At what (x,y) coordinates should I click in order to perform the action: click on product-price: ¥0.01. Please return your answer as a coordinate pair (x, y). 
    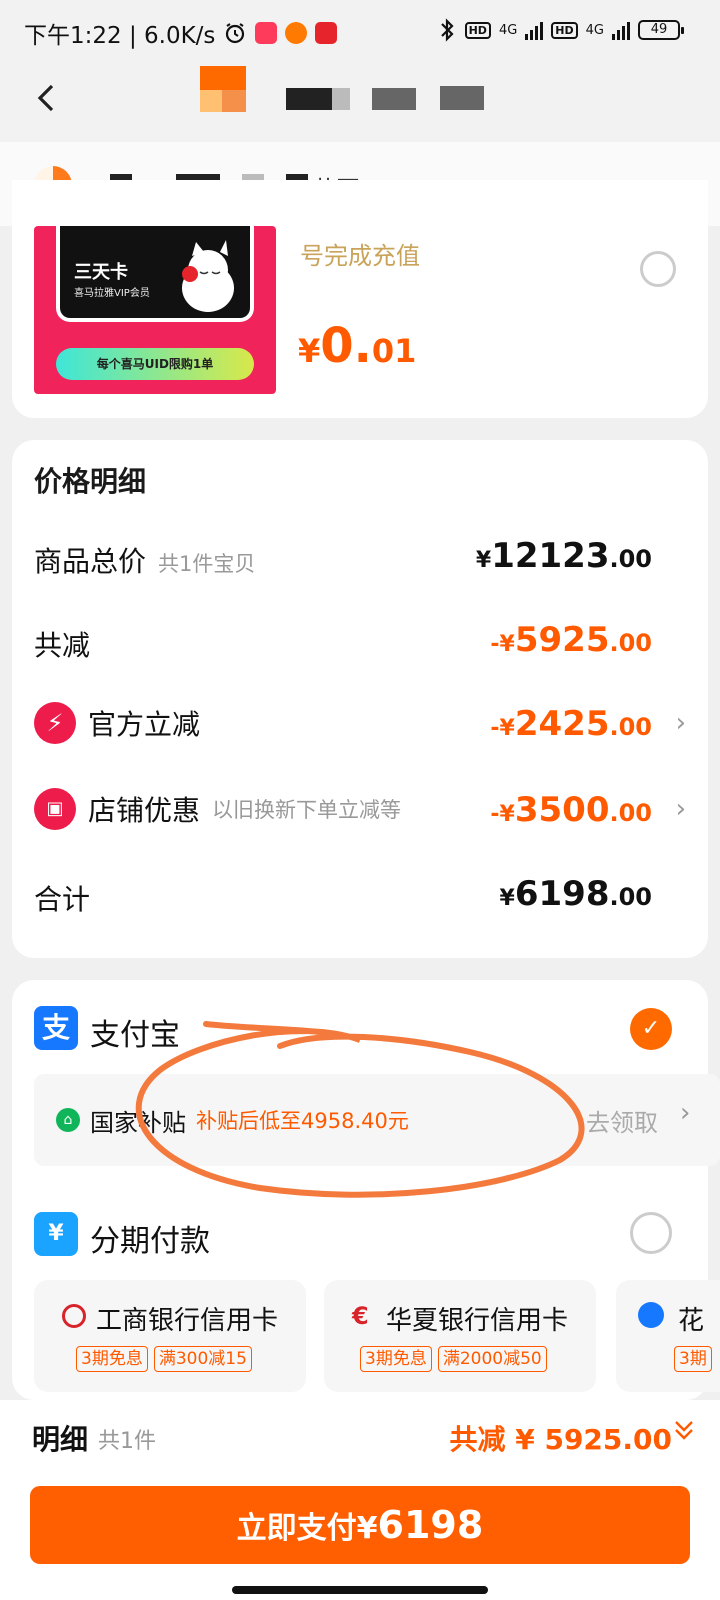
    Looking at the image, I should click on (357, 346).